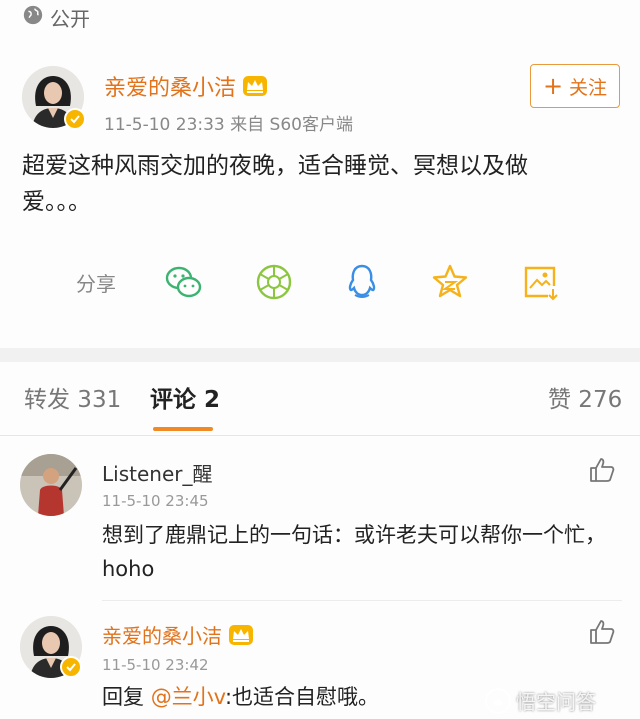  I want to click on tabs-divider, so click(320, 435).